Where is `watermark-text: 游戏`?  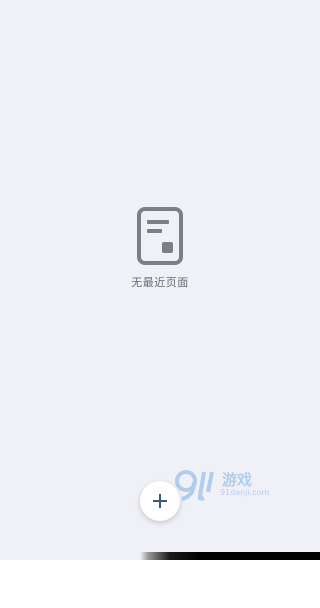
watermark-text: 游戏 is located at coordinates (237, 480).